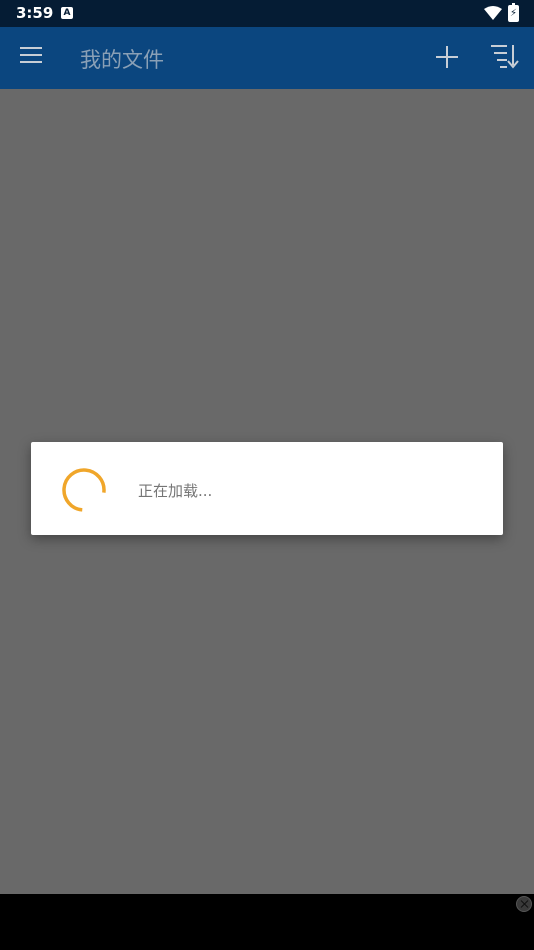 This screenshot has width=534, height=950. What do you see at coordinates (267, 58) in the screenshot?
I see `app-bar: 我的文件` at bounding box center [267, 58].